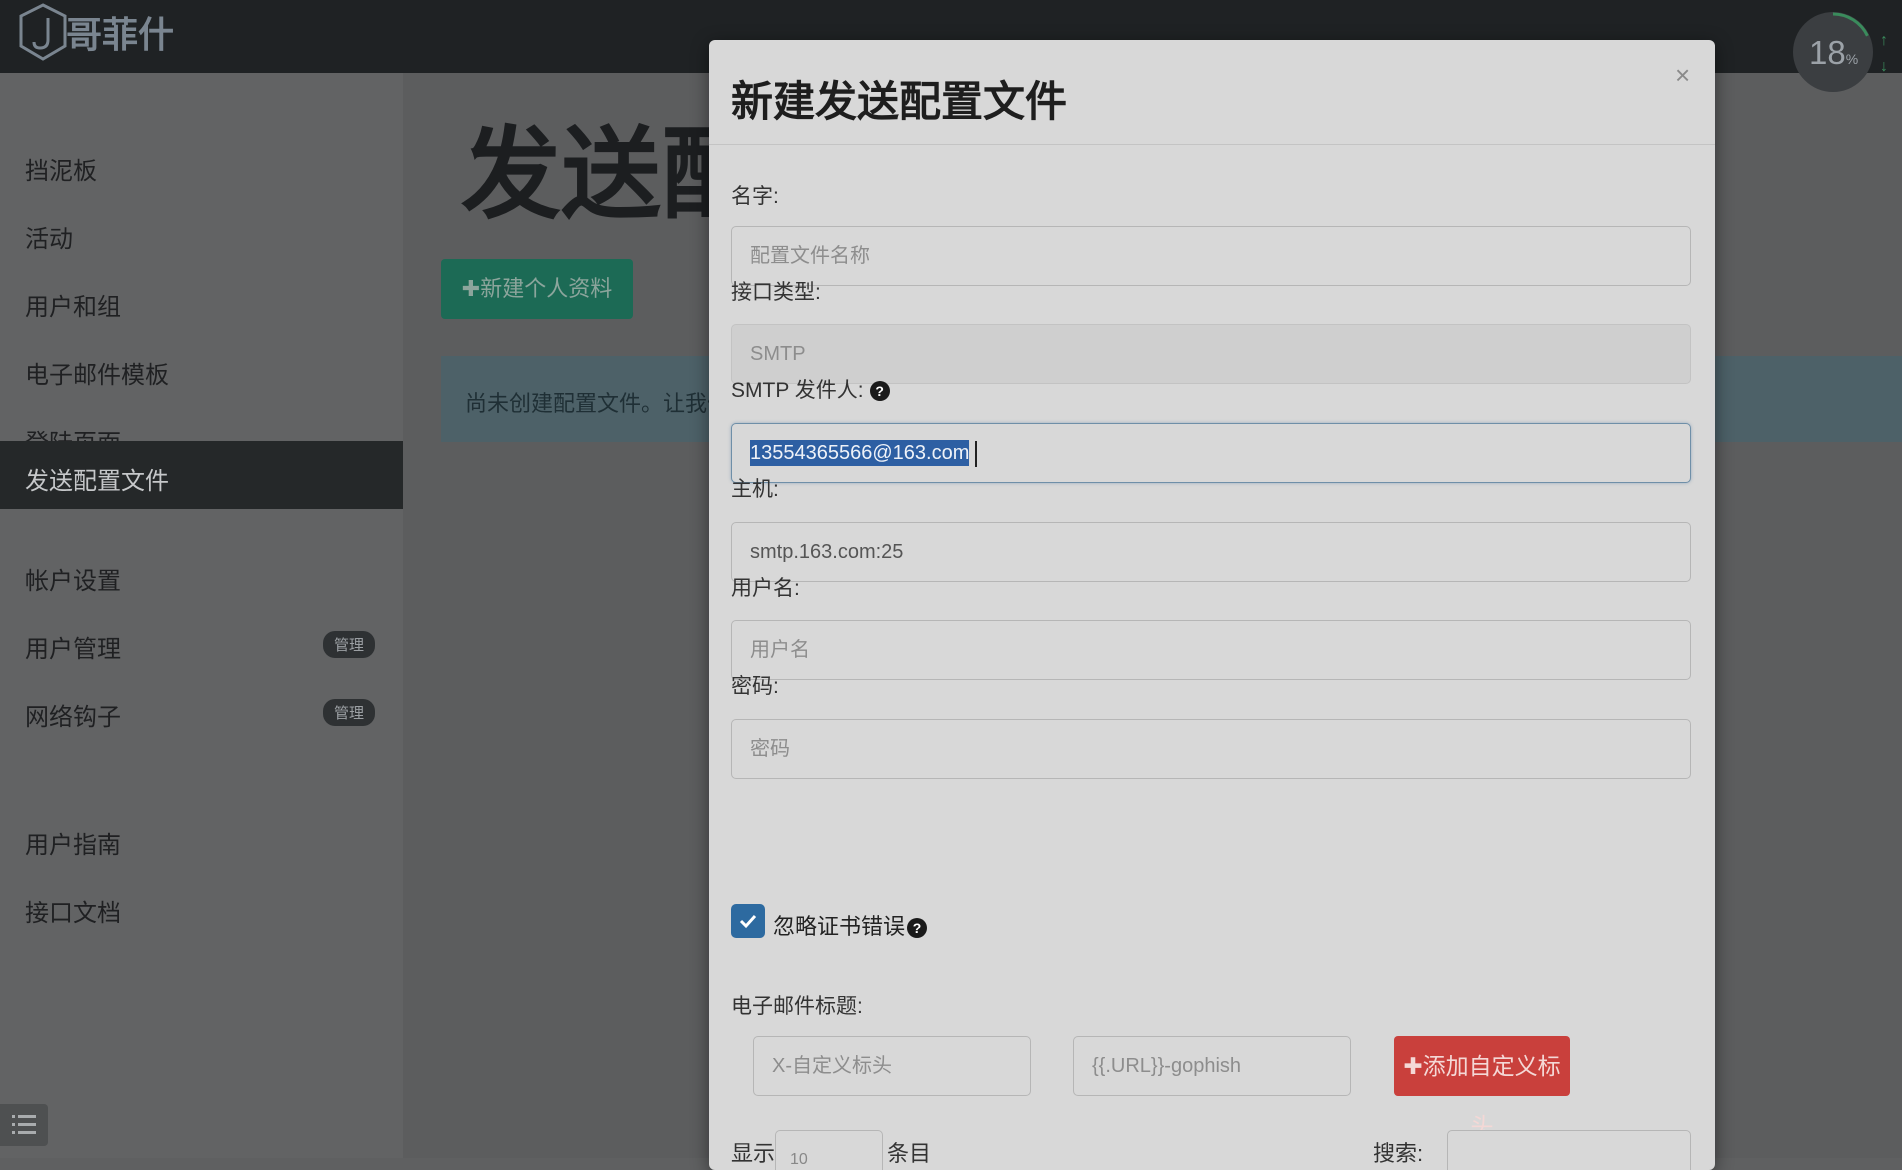 Image resolution: width=1902 pixels, height=1170 pixels. What do you see at coordinates (976, 453) in the screenshot?
I see `text-cursor-icon` at bounding box center [976, 453].